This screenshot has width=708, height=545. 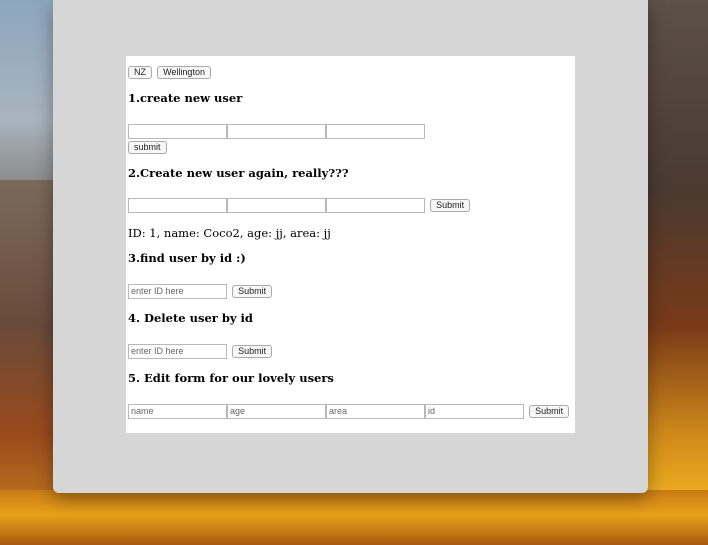 I want to click on find-id-input: enter ID here, so click(x=177, y=291).